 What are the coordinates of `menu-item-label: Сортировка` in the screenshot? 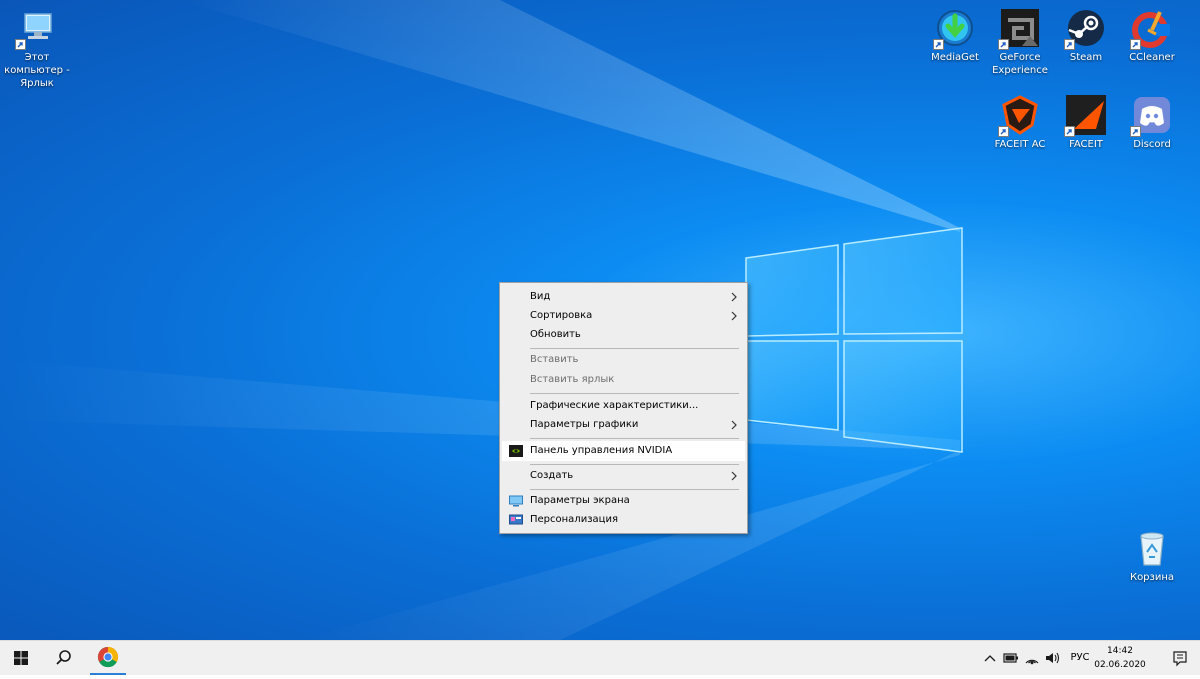 It's located at (561, 315).